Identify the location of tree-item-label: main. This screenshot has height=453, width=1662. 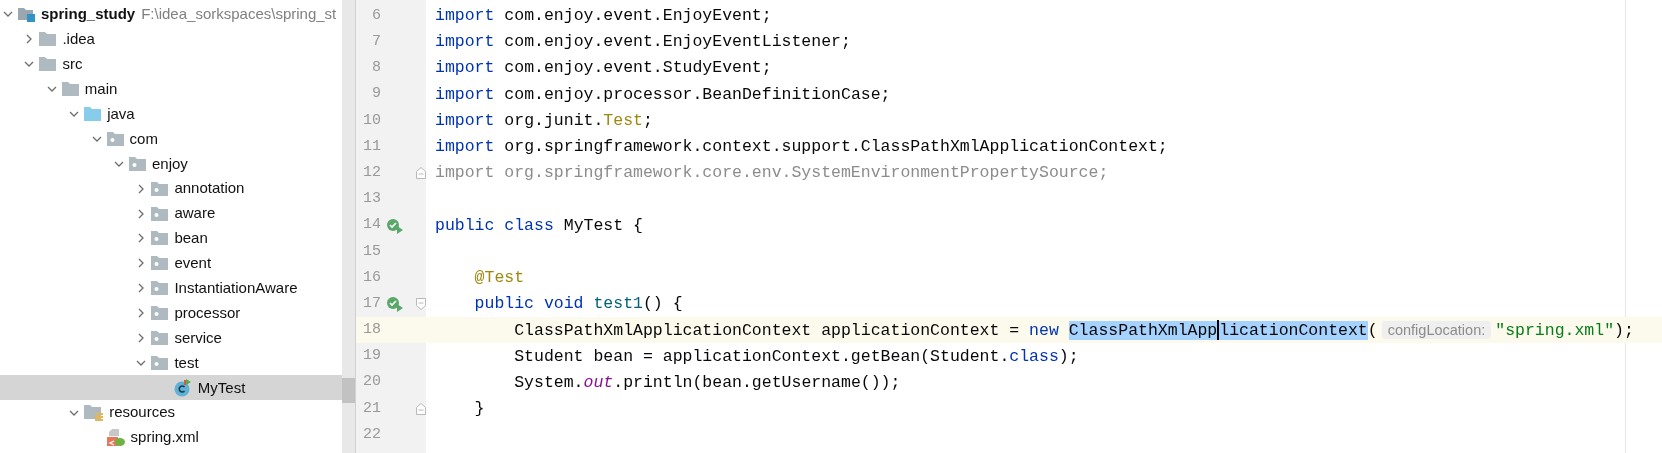
(101, 88).